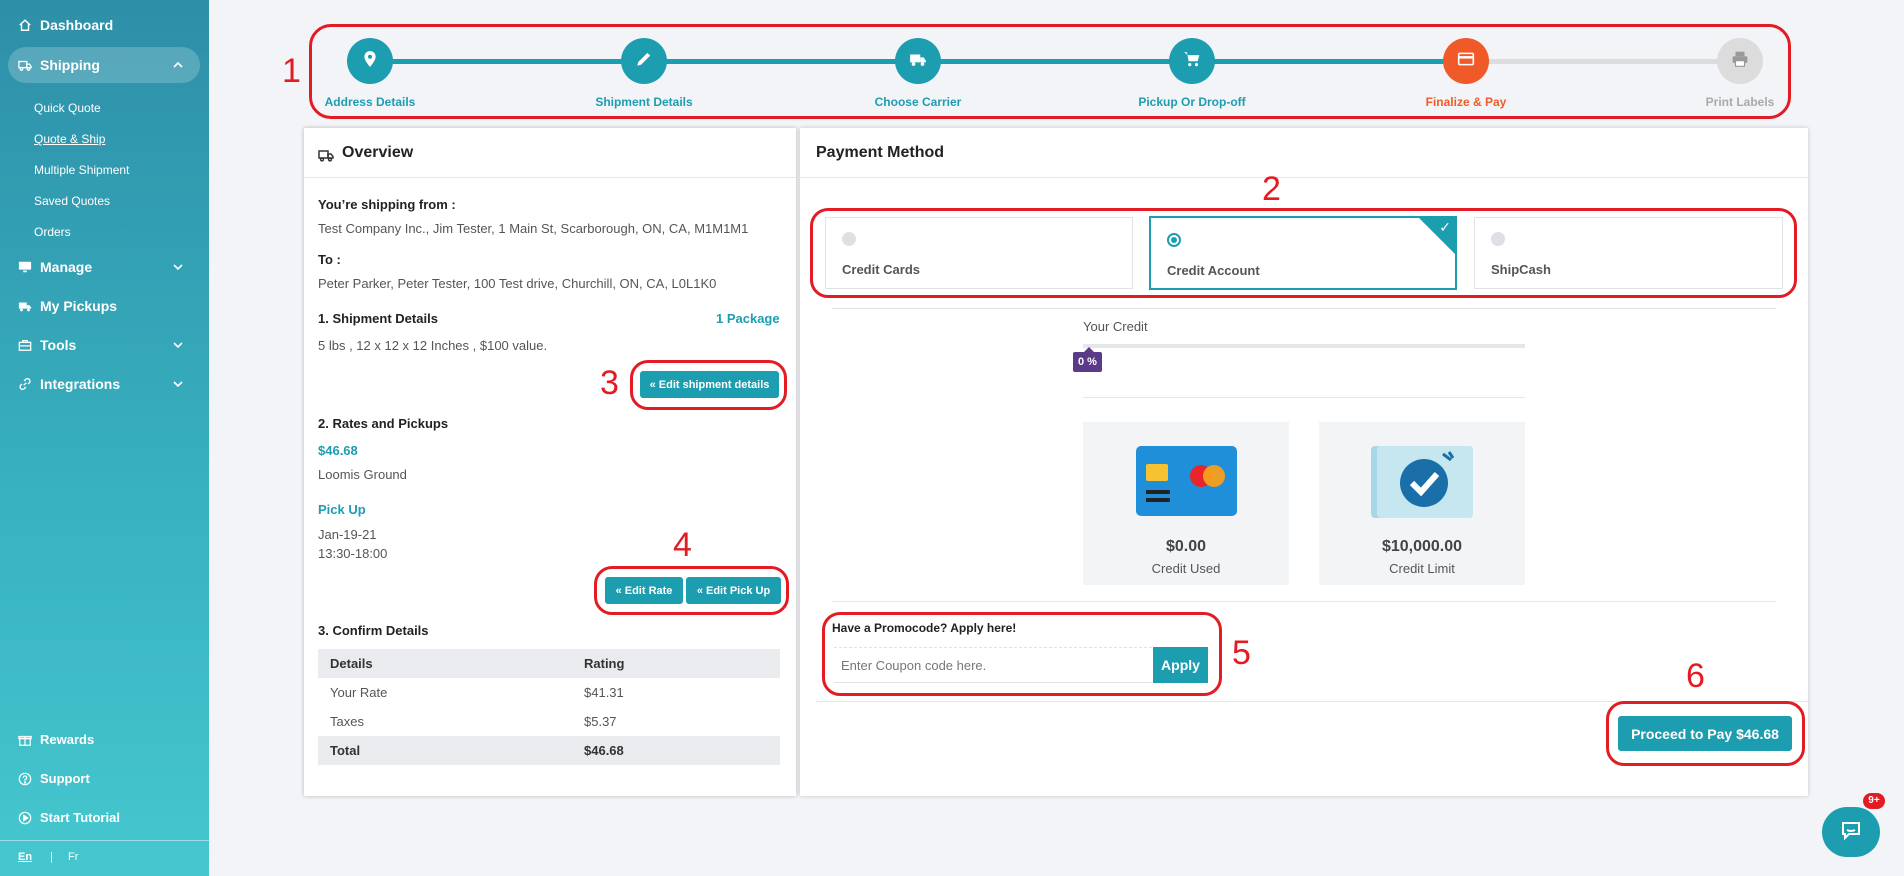 The image size is (1904, 876). Describe the element at coordinates (387, 204) in the screenshot. I see `shipping-from-label: You’re shipping from :` at that location.